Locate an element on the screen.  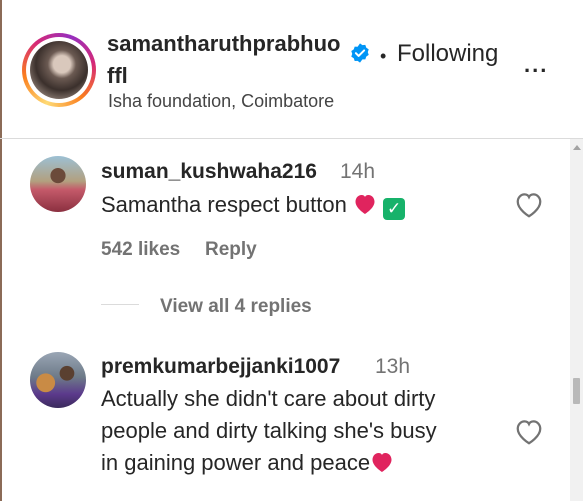
comment-text-line: Actually she didn't care about dirty is located at coordinates (268, 398).